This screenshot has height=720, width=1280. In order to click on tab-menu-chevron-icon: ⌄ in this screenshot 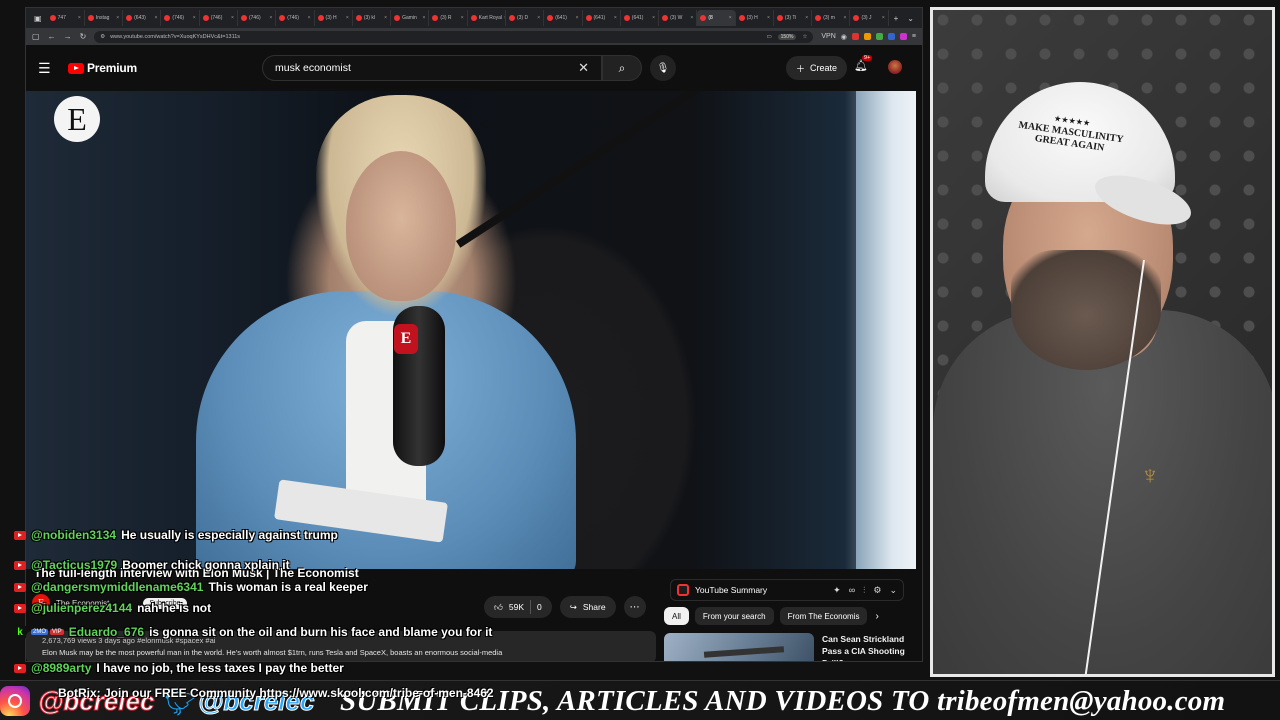, I will do `click(910, 18)`.